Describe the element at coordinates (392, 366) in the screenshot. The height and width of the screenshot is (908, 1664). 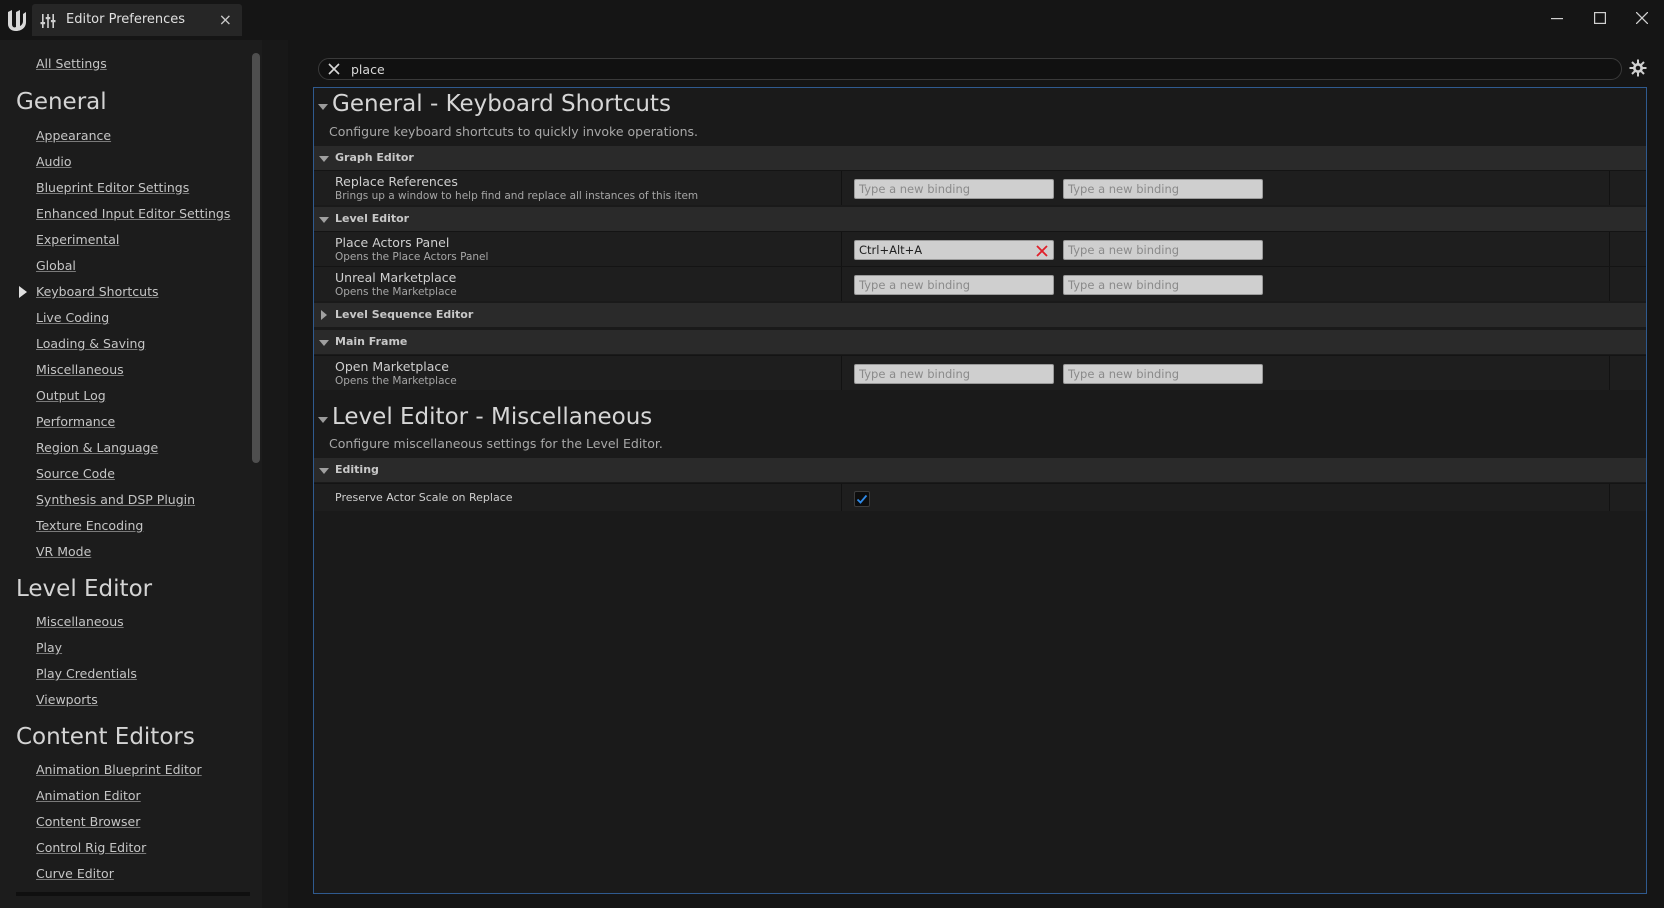
I see `shortcut-name: Open Marketplace` at that location.